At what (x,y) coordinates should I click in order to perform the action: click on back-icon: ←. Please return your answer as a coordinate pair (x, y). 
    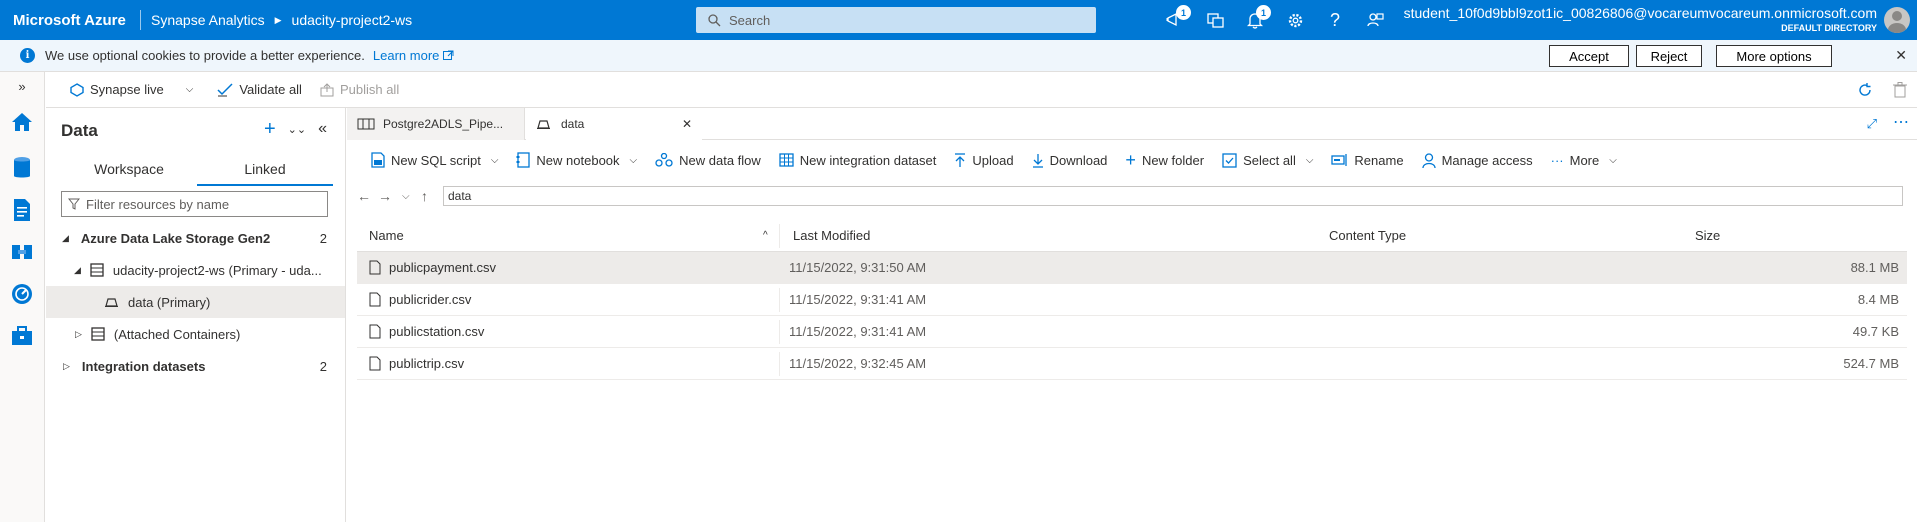
    Looking at the image, I should click on (364, 196).